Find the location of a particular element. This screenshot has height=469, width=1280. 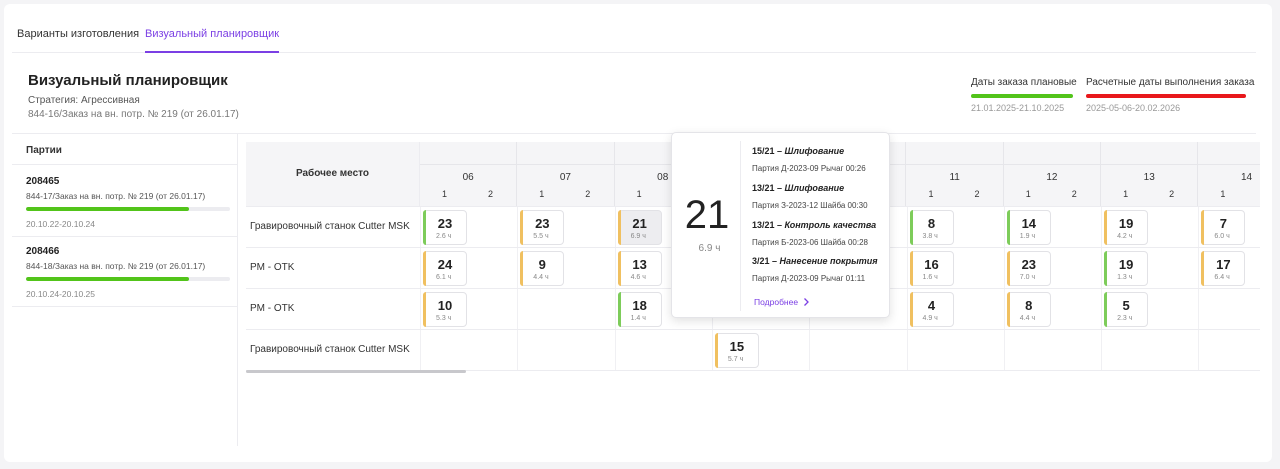

task-value: 14 is located at coordinates (1029, 223).